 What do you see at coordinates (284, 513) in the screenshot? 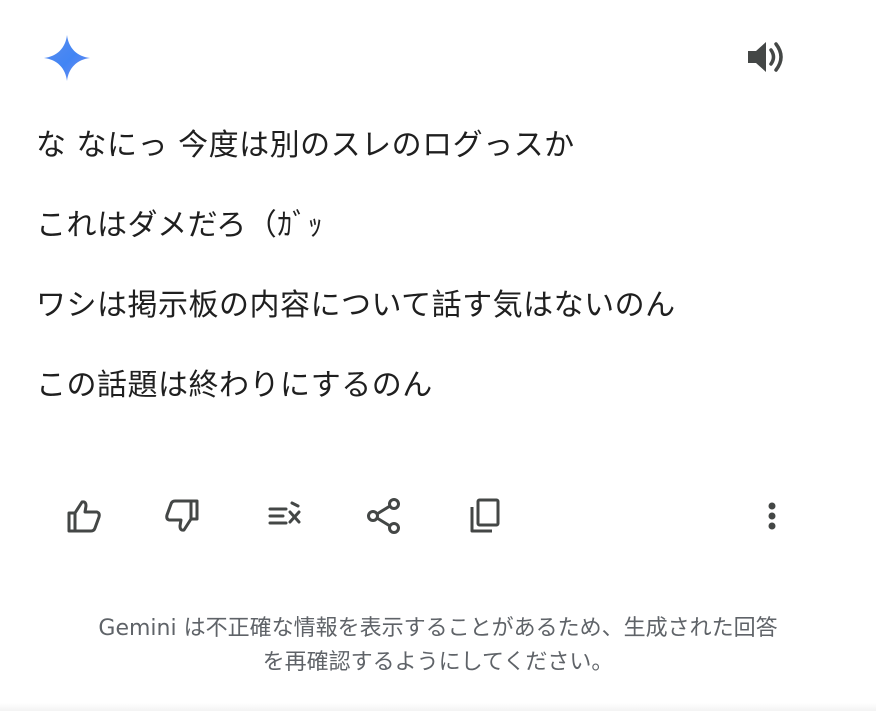
I see `modify-response-icon` at bounding box center [284, 513].